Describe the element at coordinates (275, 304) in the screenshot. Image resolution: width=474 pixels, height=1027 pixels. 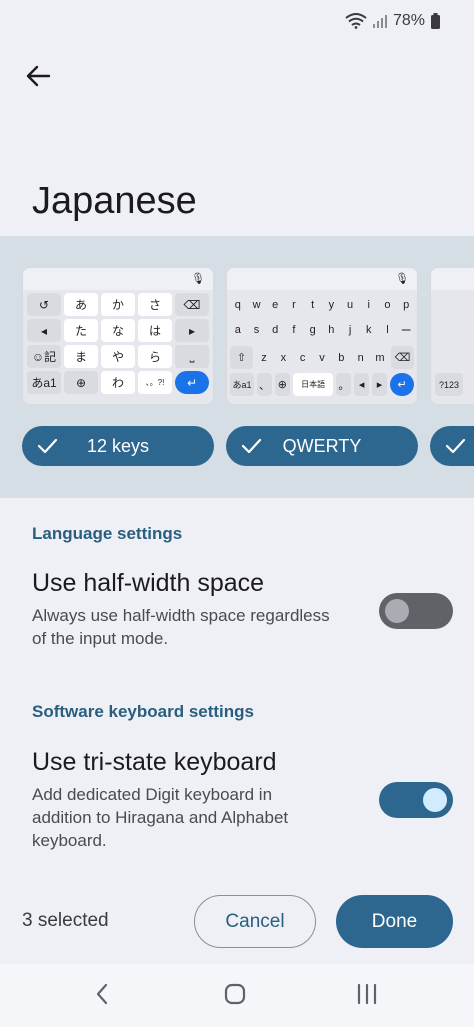
I see `key: e` at that location.